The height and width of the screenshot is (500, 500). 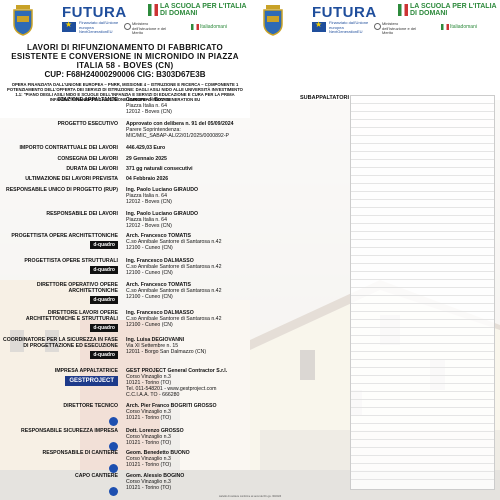 I want to click on row-label-text: DIRETTORE TECNICO, so click(x=90, y=406).